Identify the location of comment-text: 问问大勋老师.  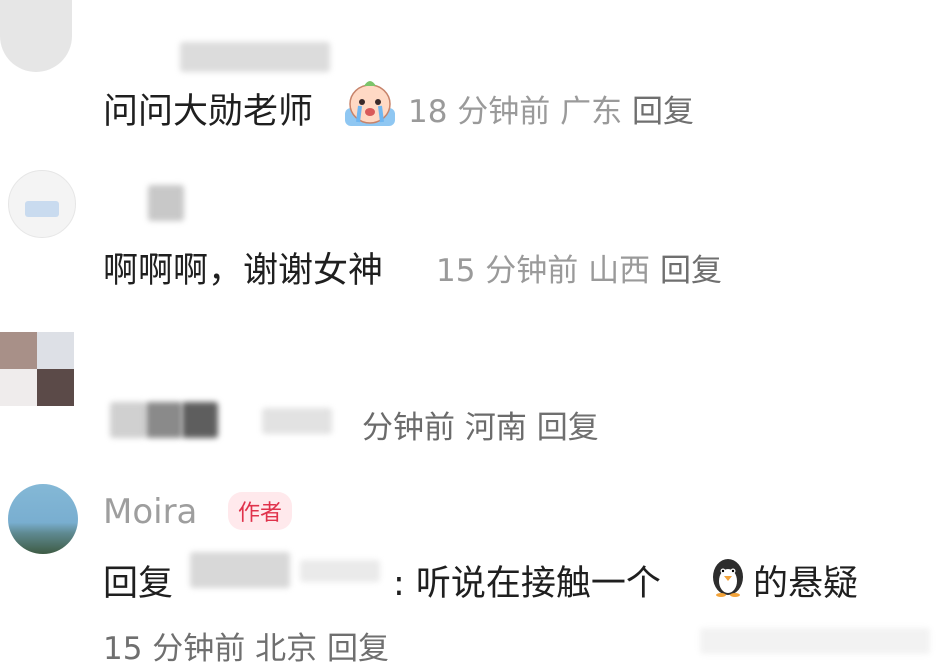
(208, 108).